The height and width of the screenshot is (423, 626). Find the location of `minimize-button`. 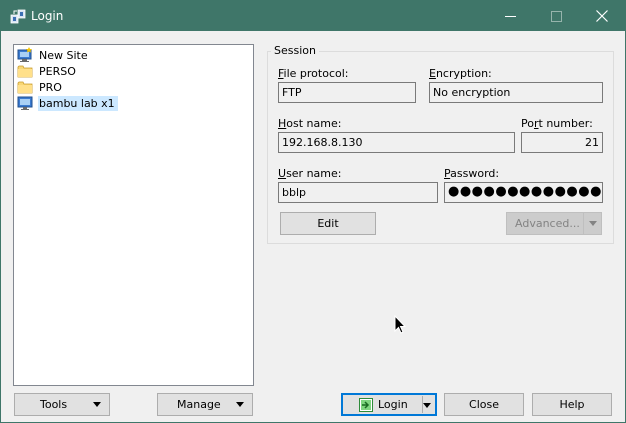

minimize-button is located at coordinates (510, 16).